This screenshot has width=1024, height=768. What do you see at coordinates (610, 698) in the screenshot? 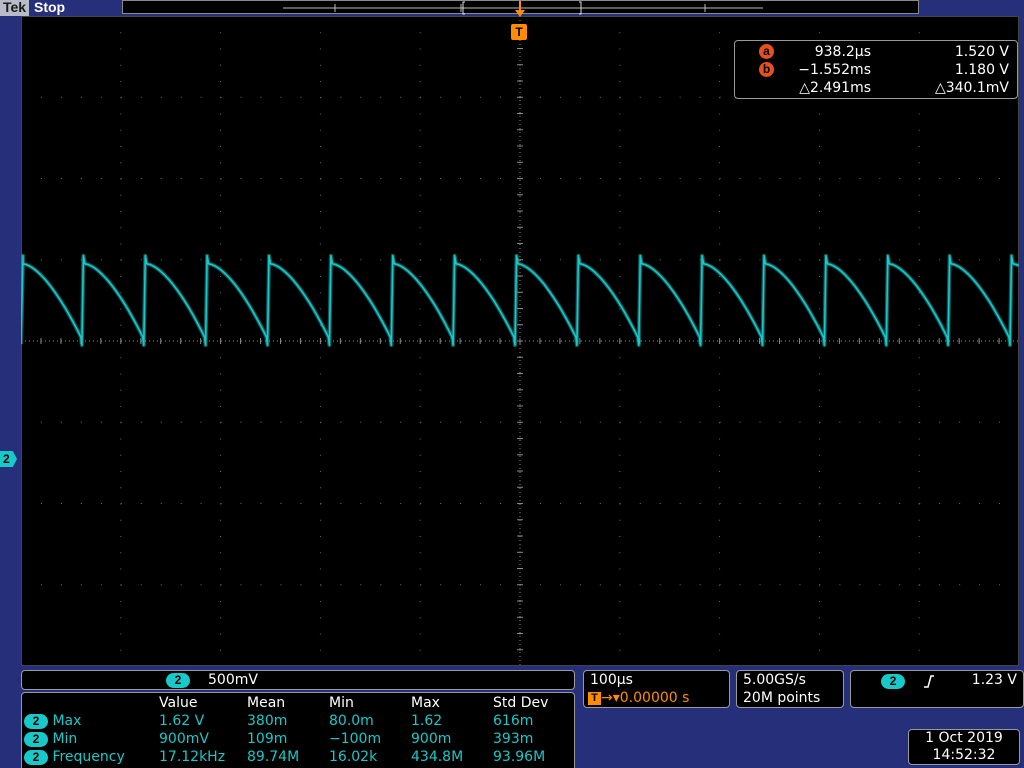
I see `trigger-delay-arrow-icon: →▾` at bounding box center [610, 698].